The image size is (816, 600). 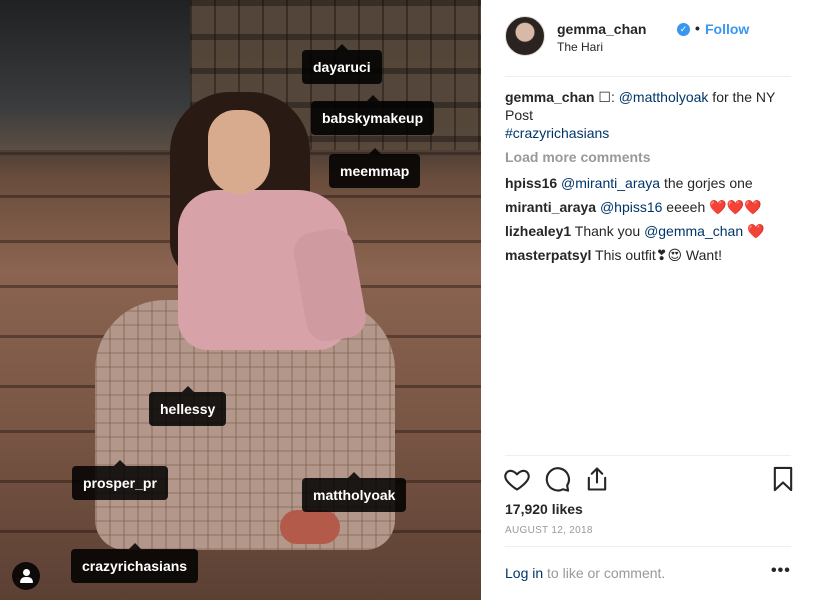 What do you see at coordinates (354, 492) in the screenshot?
I see `photo-tag-mattholyoak: mattholyoak` at bounding box center [354, 492].